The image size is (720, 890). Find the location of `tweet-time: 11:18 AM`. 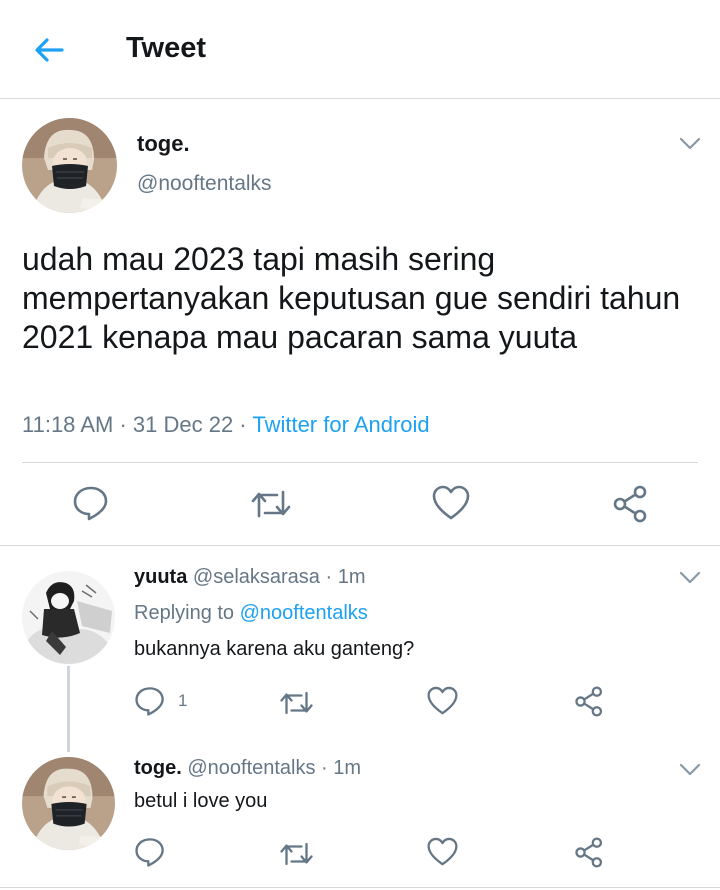

tweet-time: 11:18 AM is located at coordinates (68, 424).